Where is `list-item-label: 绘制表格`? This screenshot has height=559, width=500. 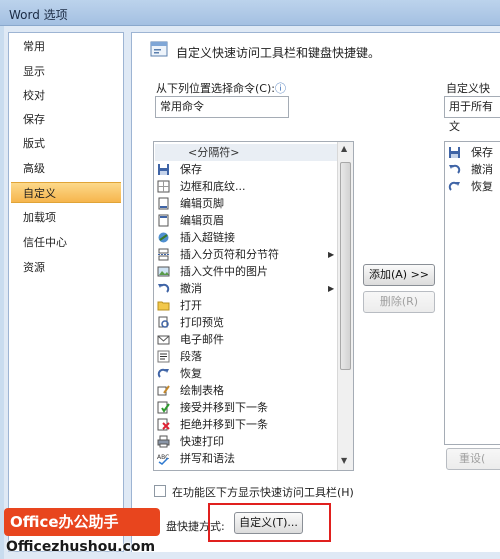
list-item-label: 绘制表格 is located at coordinates (202, 390).